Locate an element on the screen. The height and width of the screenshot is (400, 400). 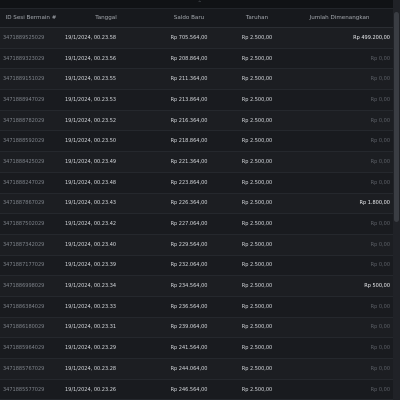
top-bar-partial-text: ^ is located at coordinates (200, 2).